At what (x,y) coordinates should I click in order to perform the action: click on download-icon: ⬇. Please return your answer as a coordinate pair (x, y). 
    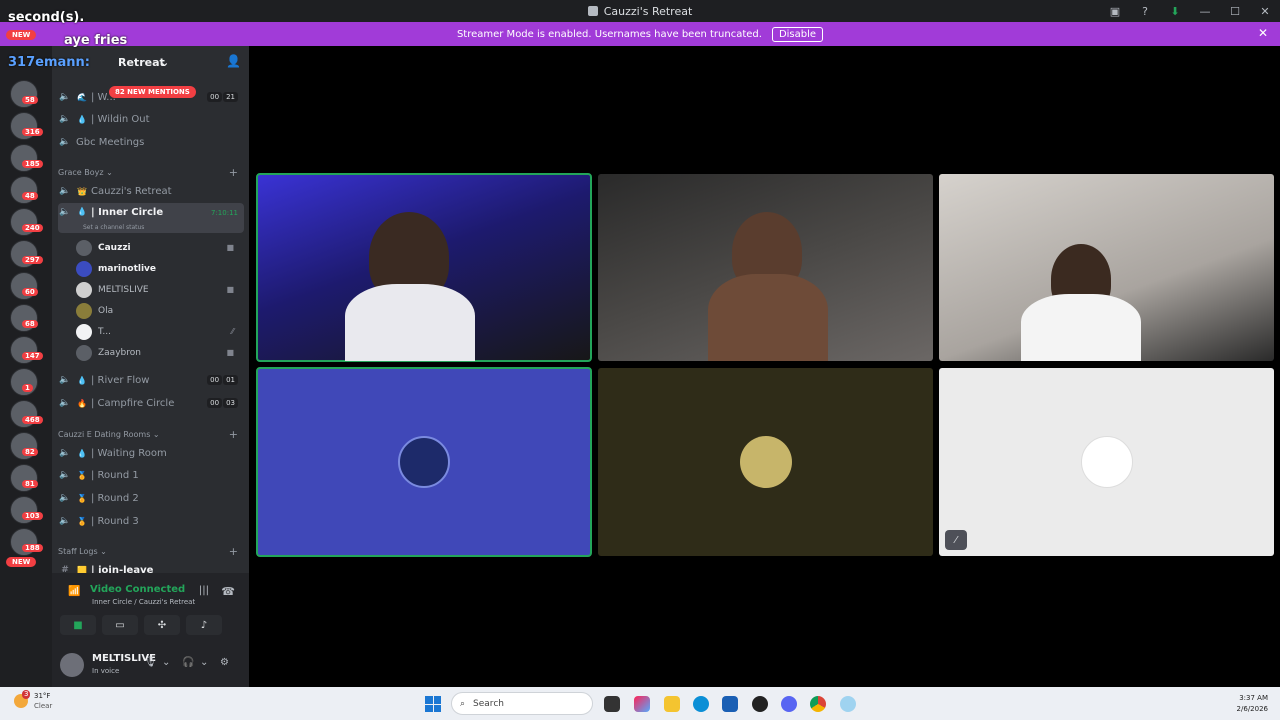
    Looking at the image, I should click on (1175, 11).